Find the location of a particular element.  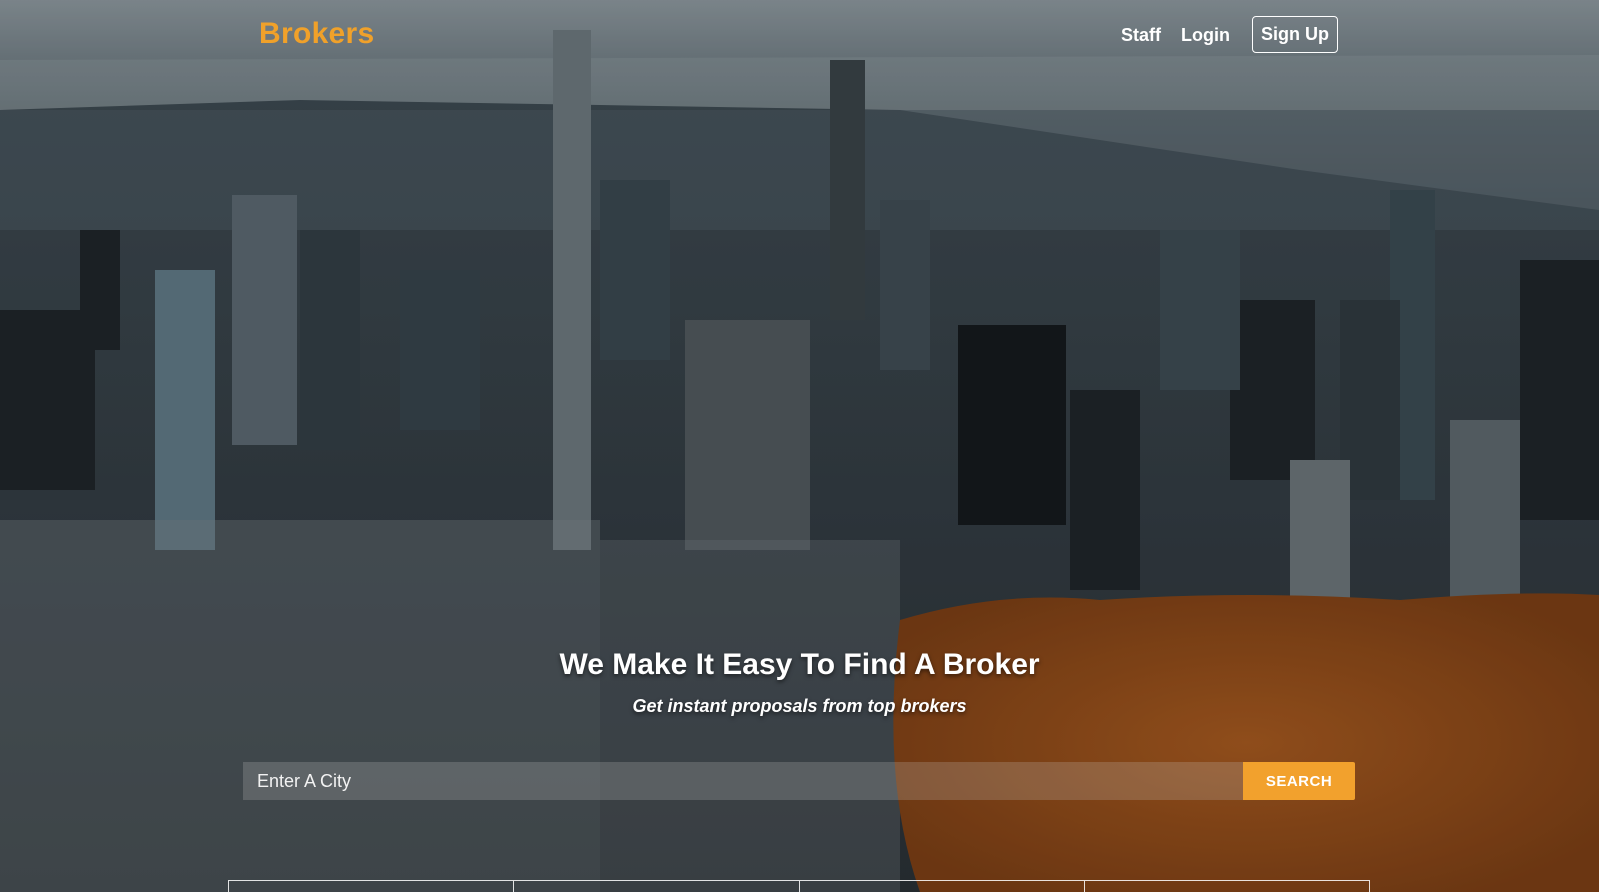

brand-logo: Brokers is located at coordinates (317, 34).